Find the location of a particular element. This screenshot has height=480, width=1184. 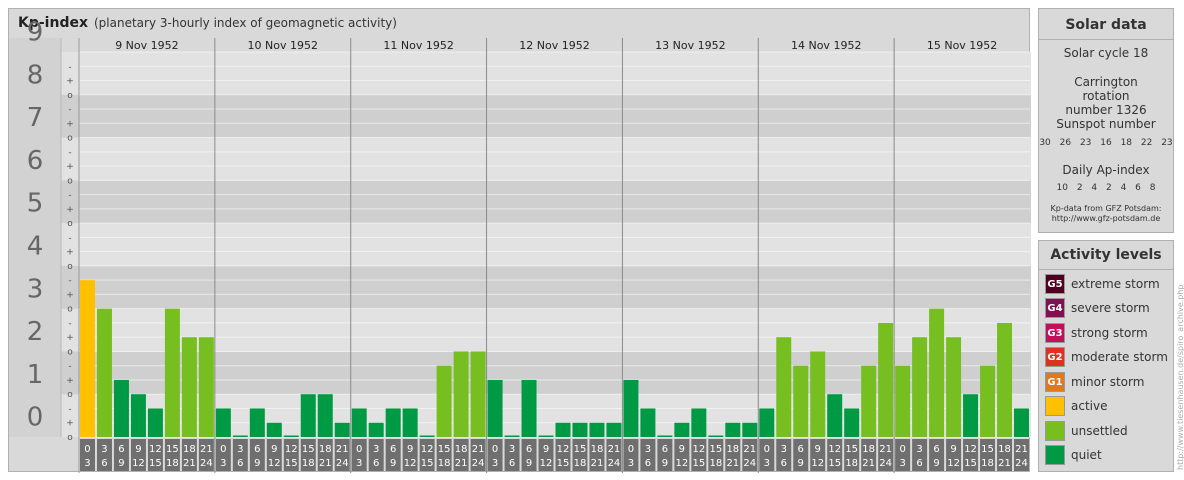

legend-swatch-g2: G2 is located at coordinates (1055, 357).